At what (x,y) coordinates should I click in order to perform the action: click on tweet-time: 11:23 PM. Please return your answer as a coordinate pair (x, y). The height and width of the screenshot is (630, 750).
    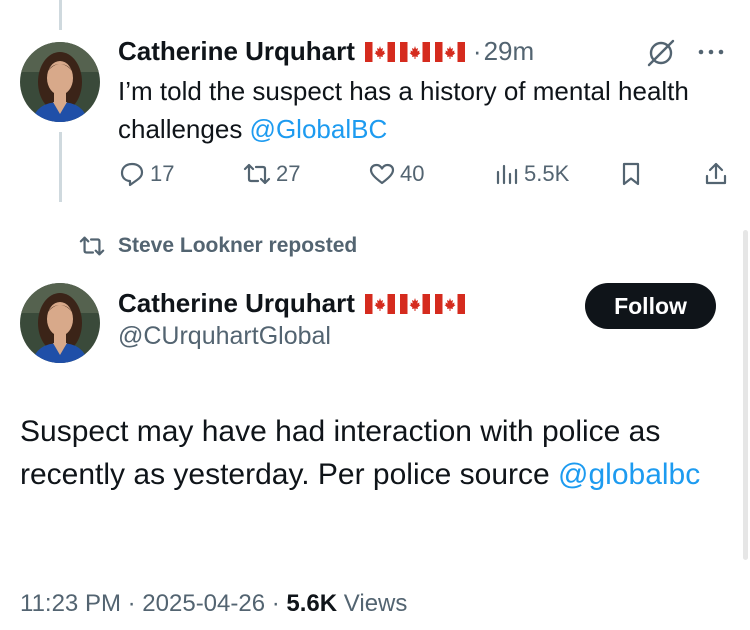
    Looking at the image, I should click on (70, 603).